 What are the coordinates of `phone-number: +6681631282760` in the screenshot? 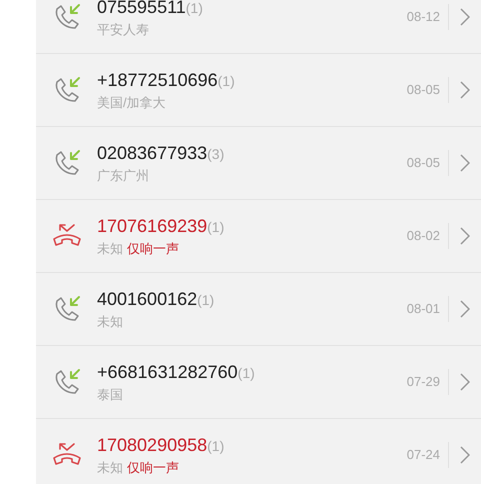 It's located at (167, 372).